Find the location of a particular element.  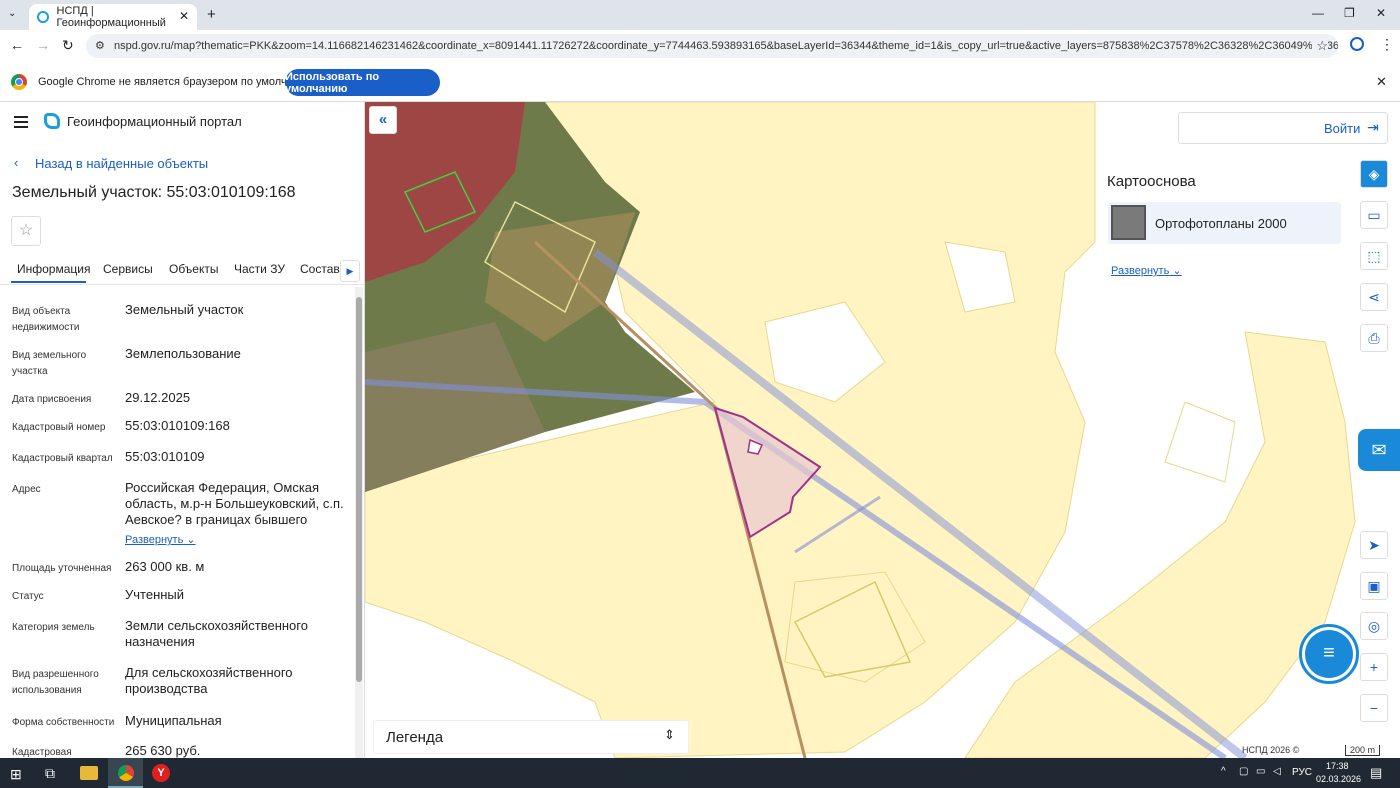

collapse-panel-icon: « is located at coordinates (383, 120).